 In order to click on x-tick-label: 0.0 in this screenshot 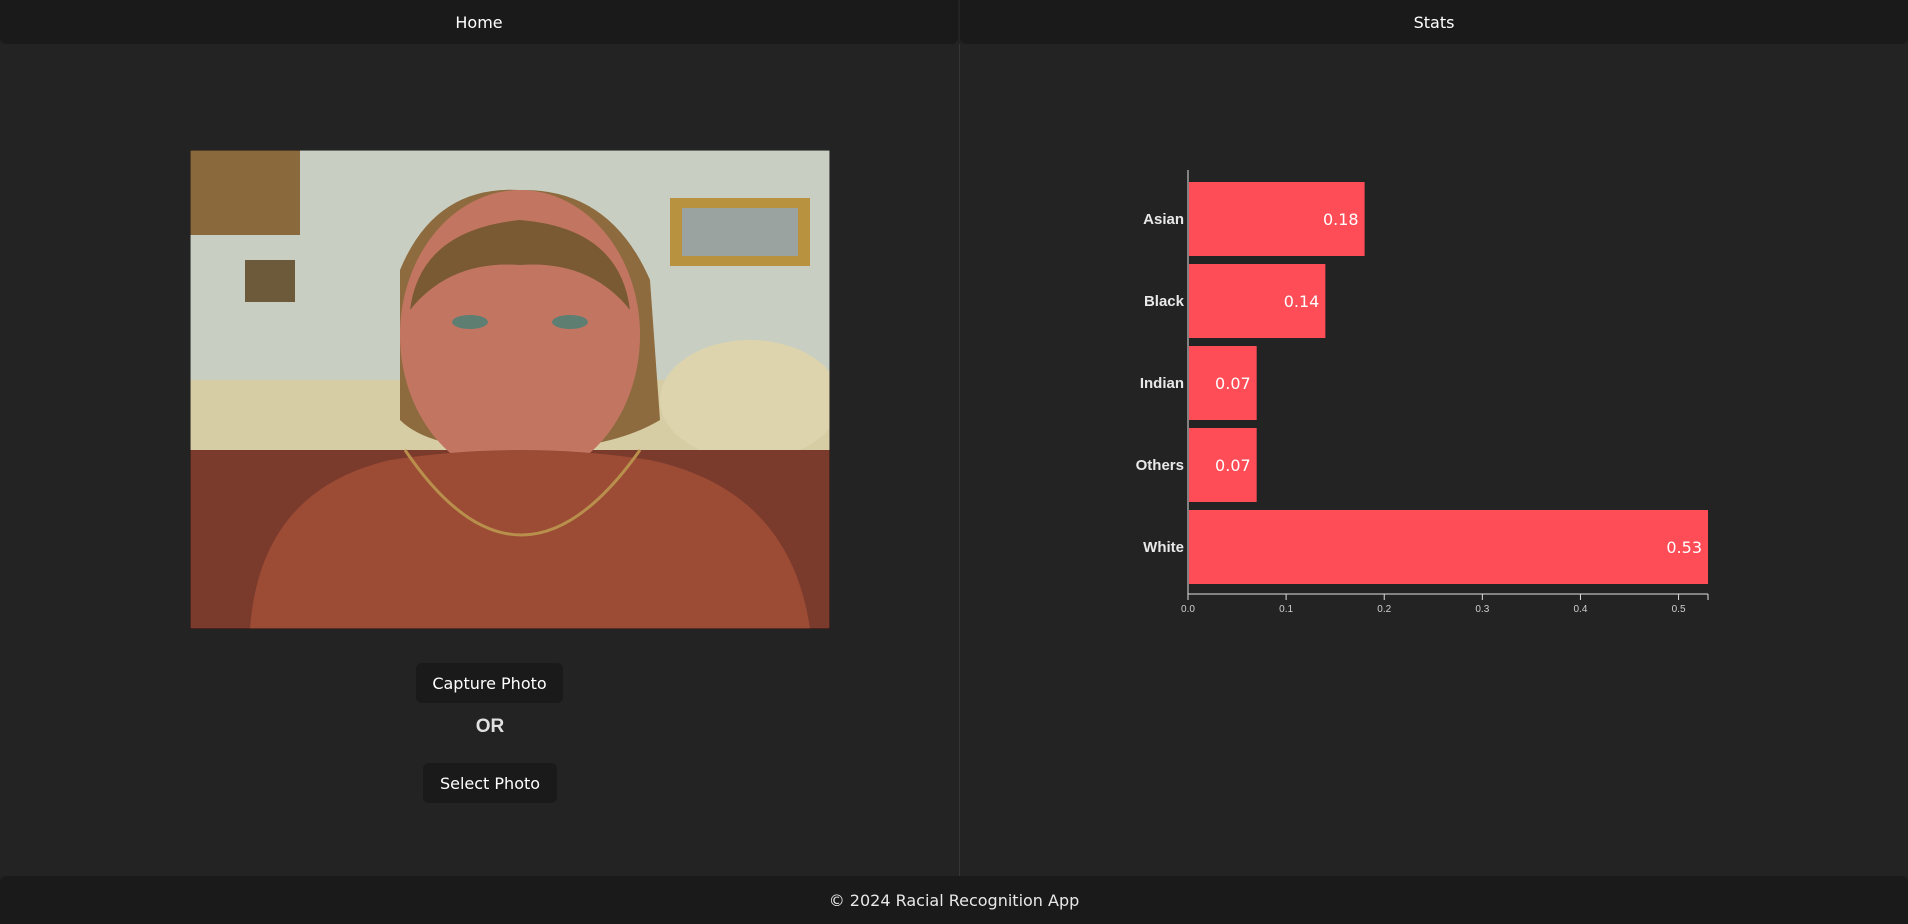, I will do `click(1188, 609)`.